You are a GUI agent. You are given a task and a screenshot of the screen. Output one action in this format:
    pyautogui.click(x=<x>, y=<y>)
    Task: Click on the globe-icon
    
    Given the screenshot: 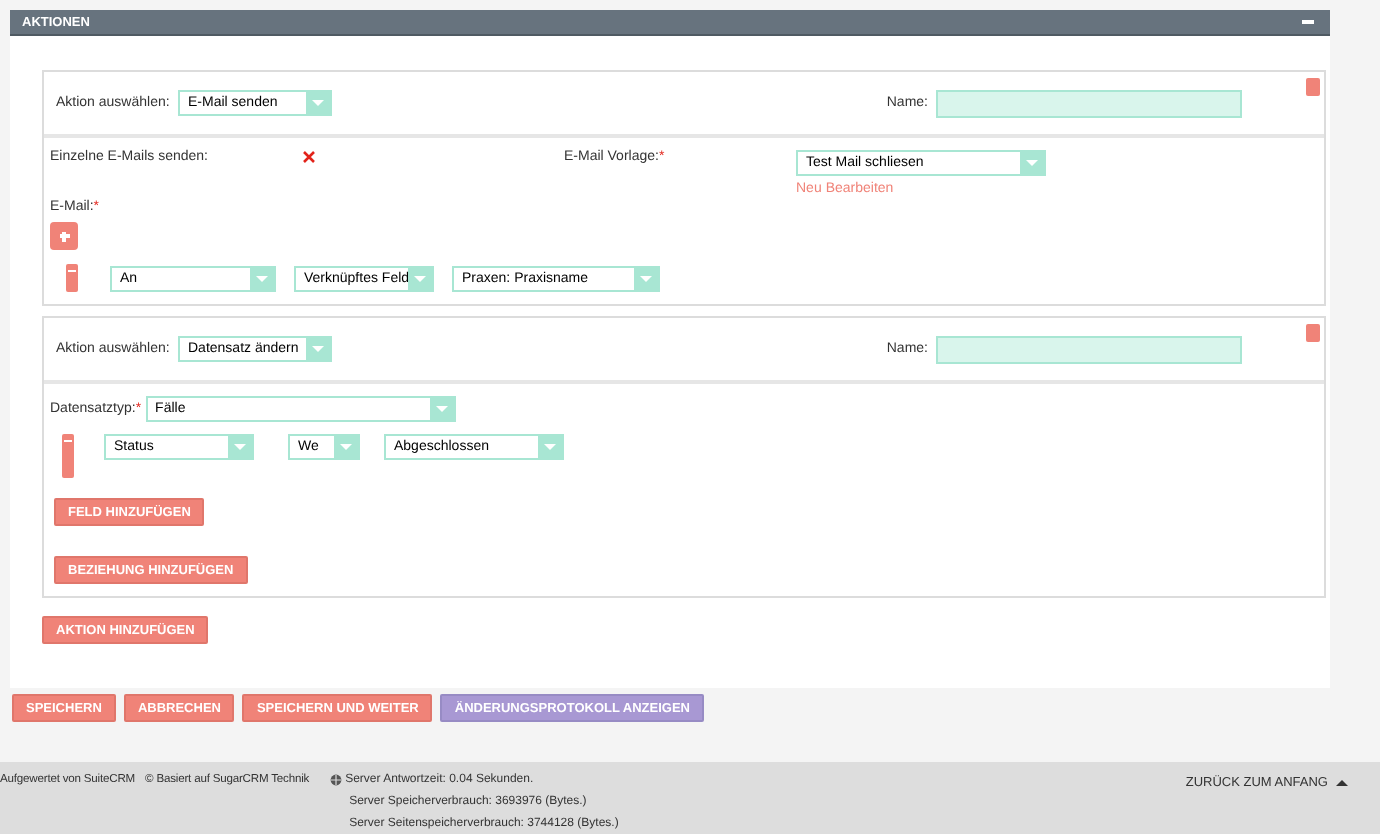 What is the action you would take?
    pyautogui.click(x=335, y=780)
    